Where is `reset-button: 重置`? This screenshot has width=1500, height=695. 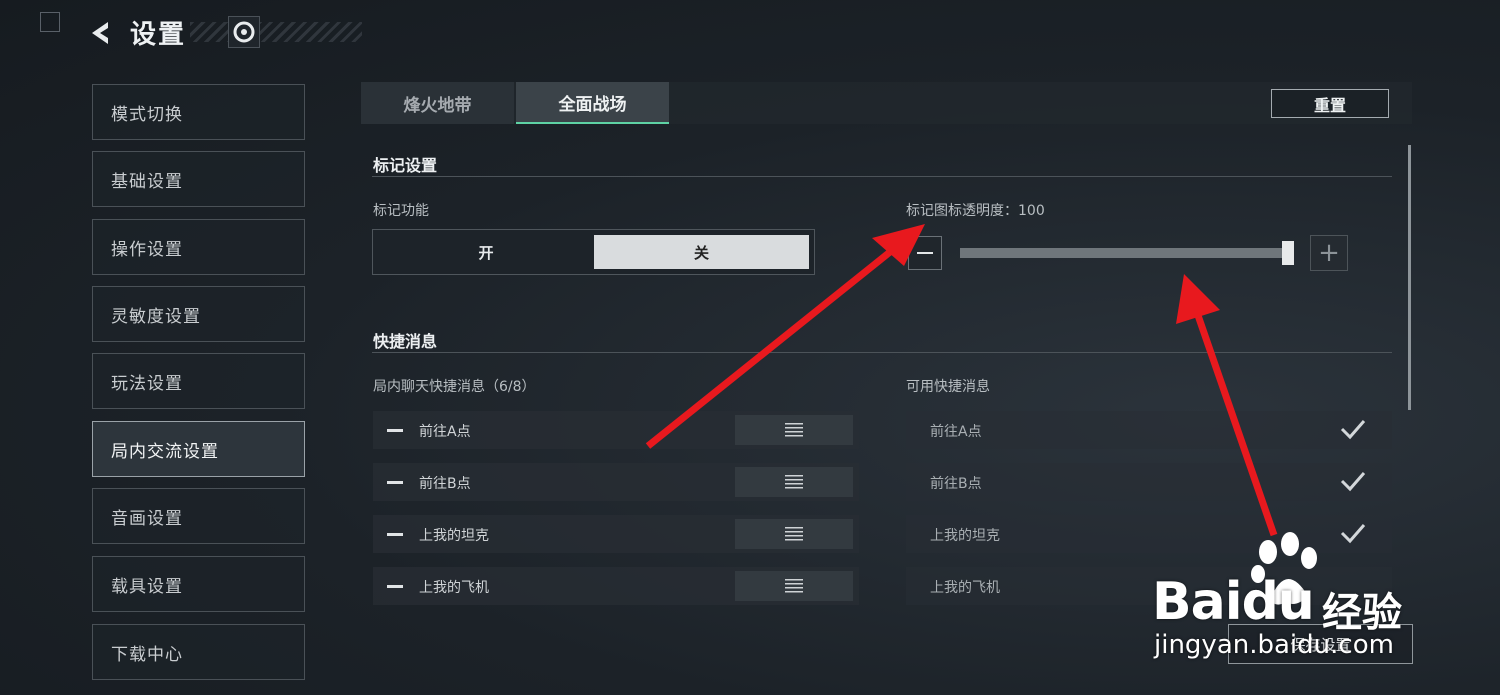
reset-button: 重置 is located at coordinates (1330, 103).